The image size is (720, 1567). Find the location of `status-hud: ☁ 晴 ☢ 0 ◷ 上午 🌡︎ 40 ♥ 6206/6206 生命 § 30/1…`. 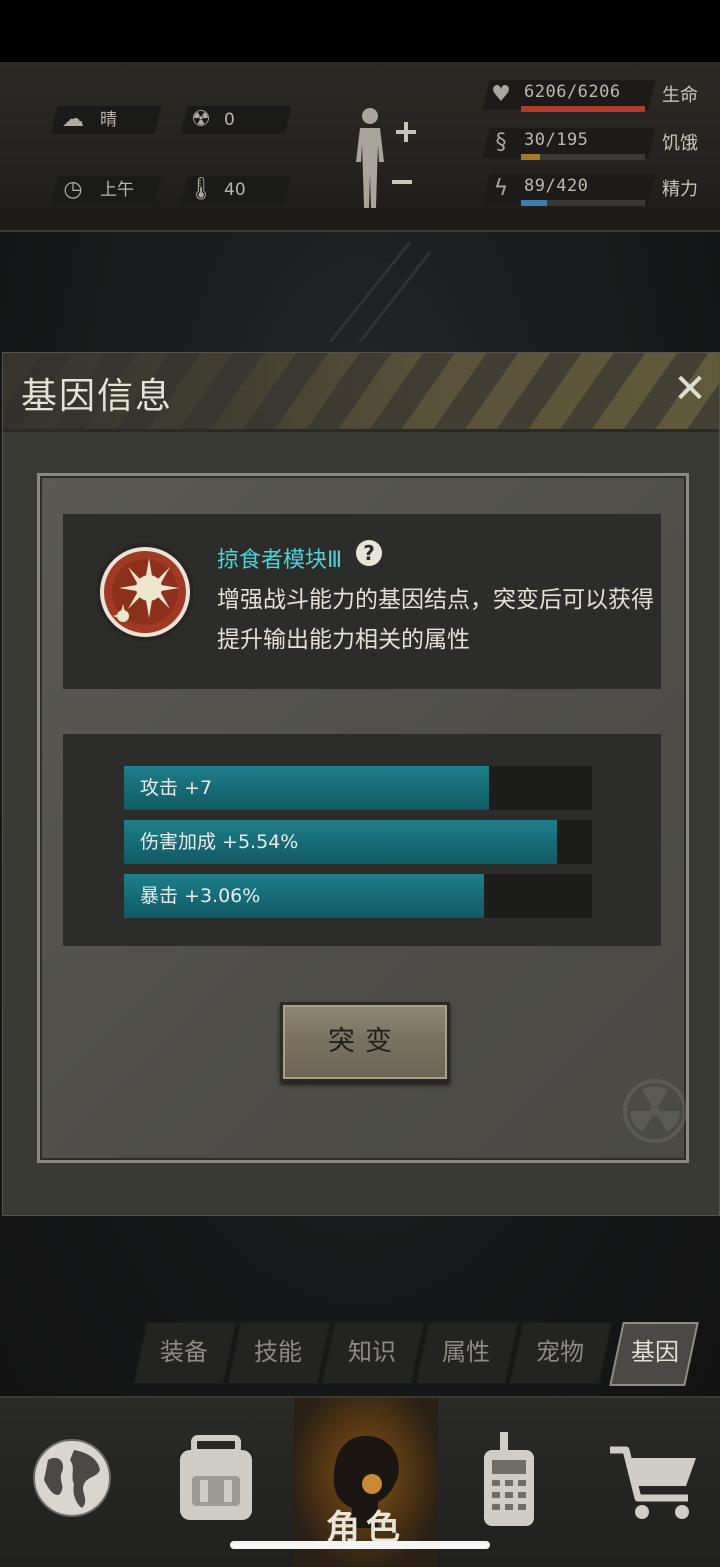

status-hud: ☁ 晴 ☢ 0 ◷ 上午 🌡︎ 40 ♥ 6206/6206 生命 § 30/1… is located at coordinates (360, 147).